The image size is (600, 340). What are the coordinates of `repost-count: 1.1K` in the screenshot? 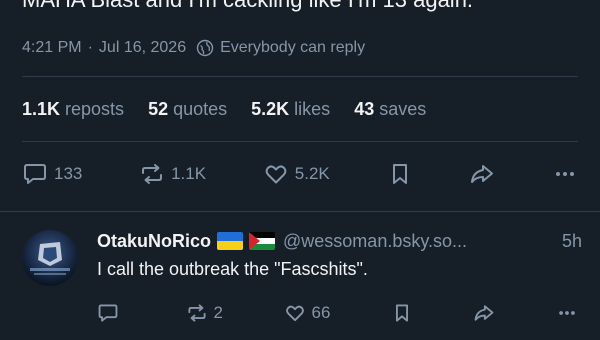 It's located at (189, 173).